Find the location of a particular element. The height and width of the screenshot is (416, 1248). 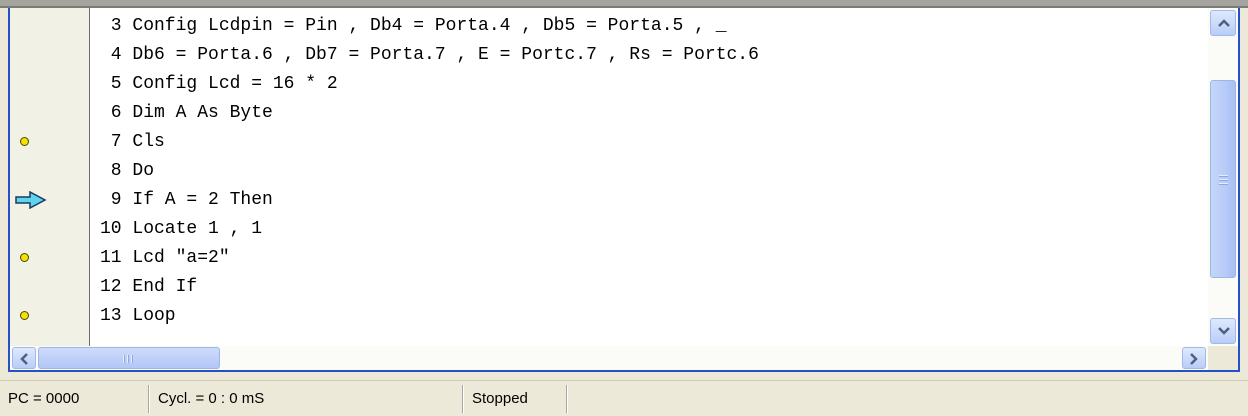

code-line: 9 If A = 2 Then is located at coordinates (649, 199).